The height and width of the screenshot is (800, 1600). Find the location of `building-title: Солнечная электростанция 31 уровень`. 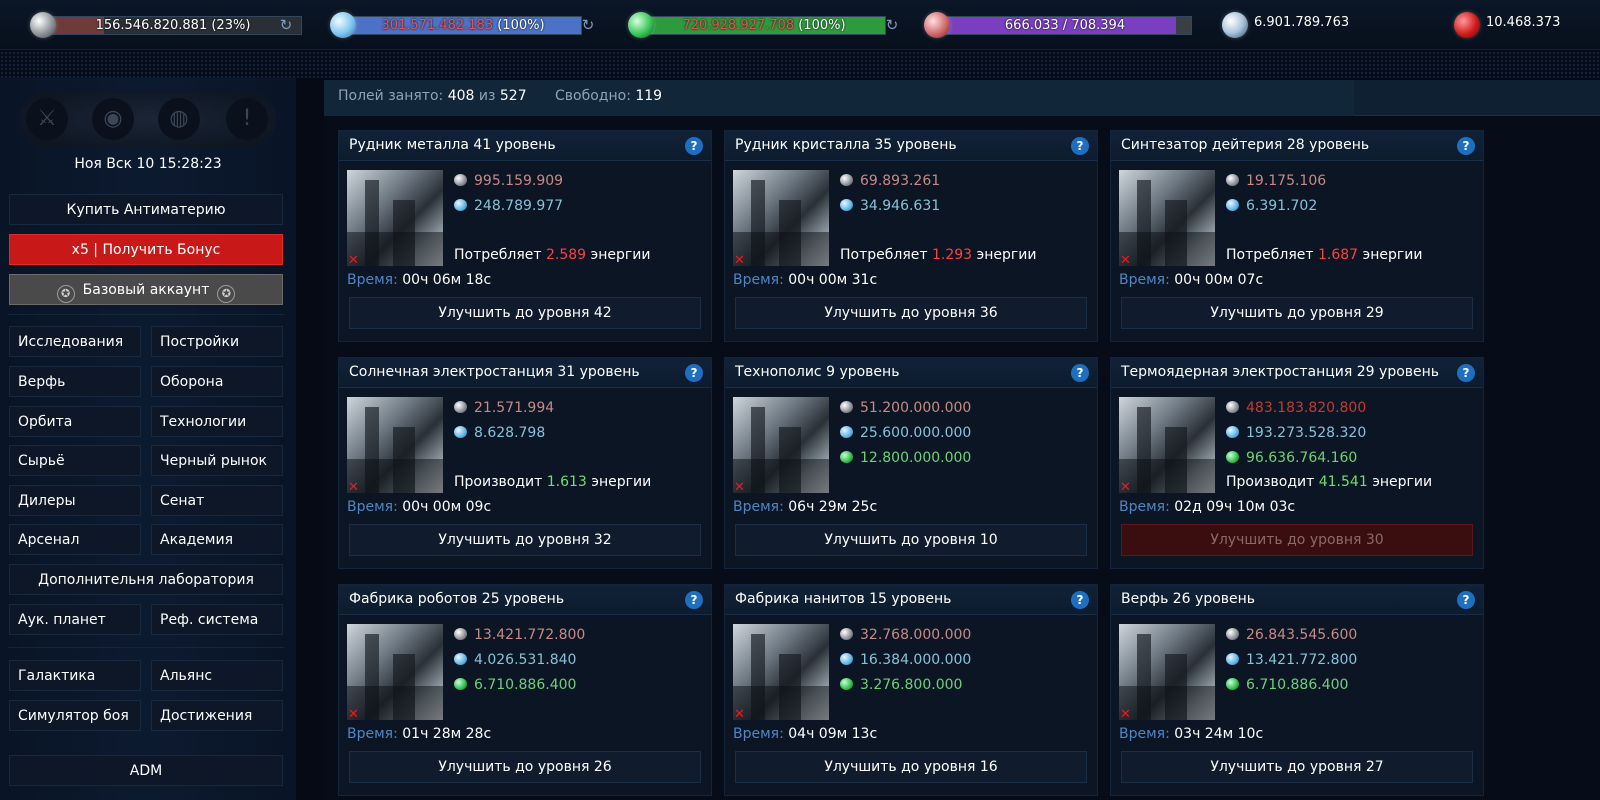

building-title: Солнечная электростанция 31 уровень is located at coordinates (494, 372).